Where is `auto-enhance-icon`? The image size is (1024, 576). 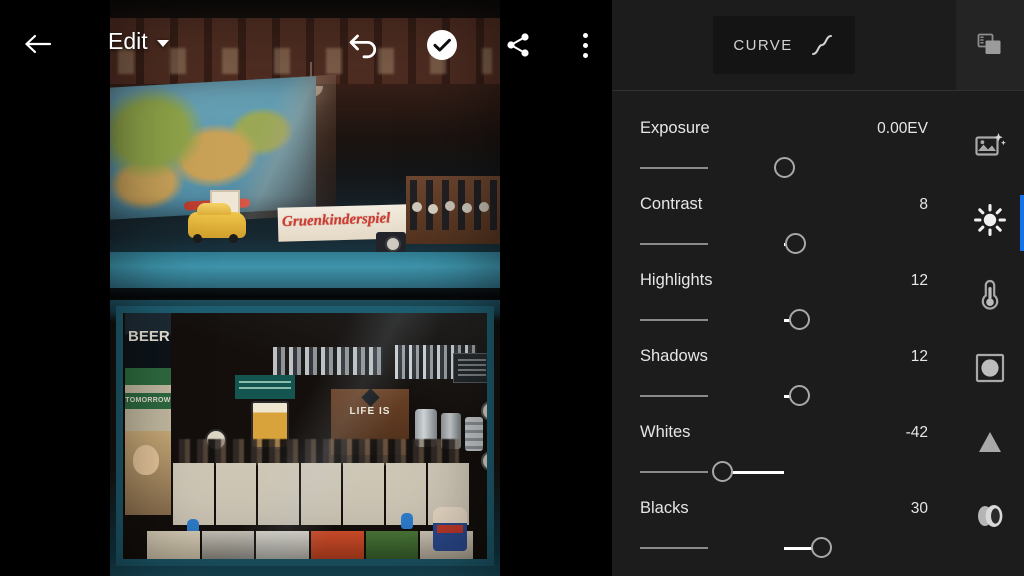 auto-enhance-icon is located at coordinates (990, 146).